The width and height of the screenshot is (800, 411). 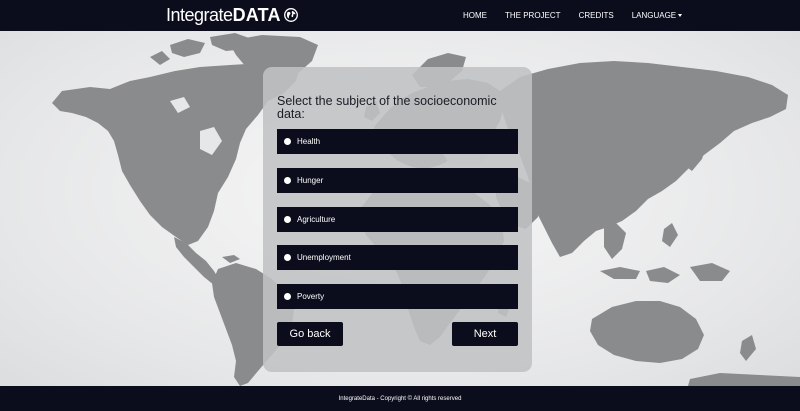 What do you see at coordinates (573, 15) in the screenshot?
I see `nav-links: HOME THE PROJECT CREDITS LANGUAGE` at bounding box center [573, 15].